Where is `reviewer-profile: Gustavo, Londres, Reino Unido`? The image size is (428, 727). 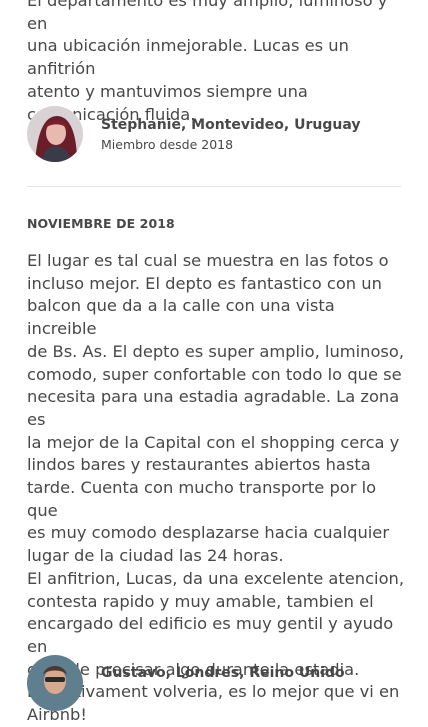 reviewer-profile: Gustavo, Londres, Reino Unido is located at coordinates (186, 683).